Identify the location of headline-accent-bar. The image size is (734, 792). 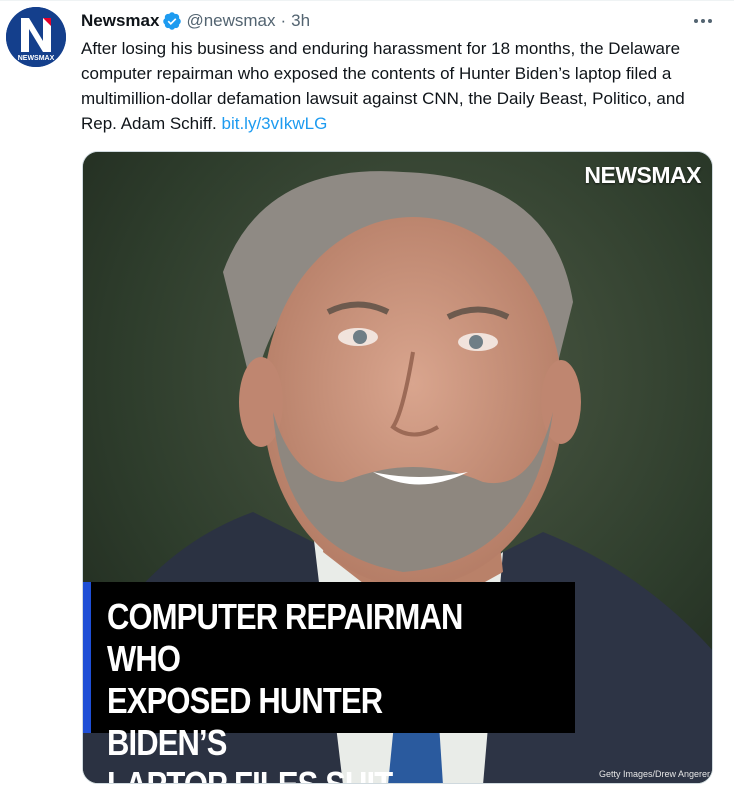
(87, 657).